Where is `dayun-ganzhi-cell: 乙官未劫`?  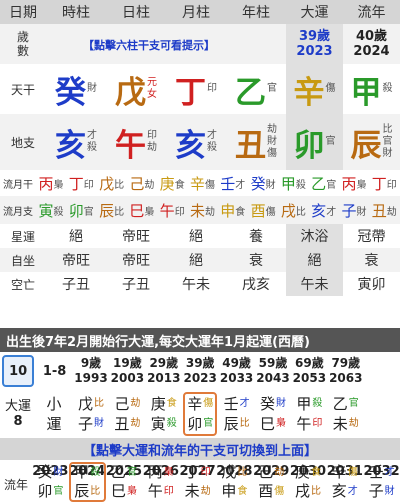 dayun-ganzhi-cell: 乙官未劫 is located at coordinates (346, 414).